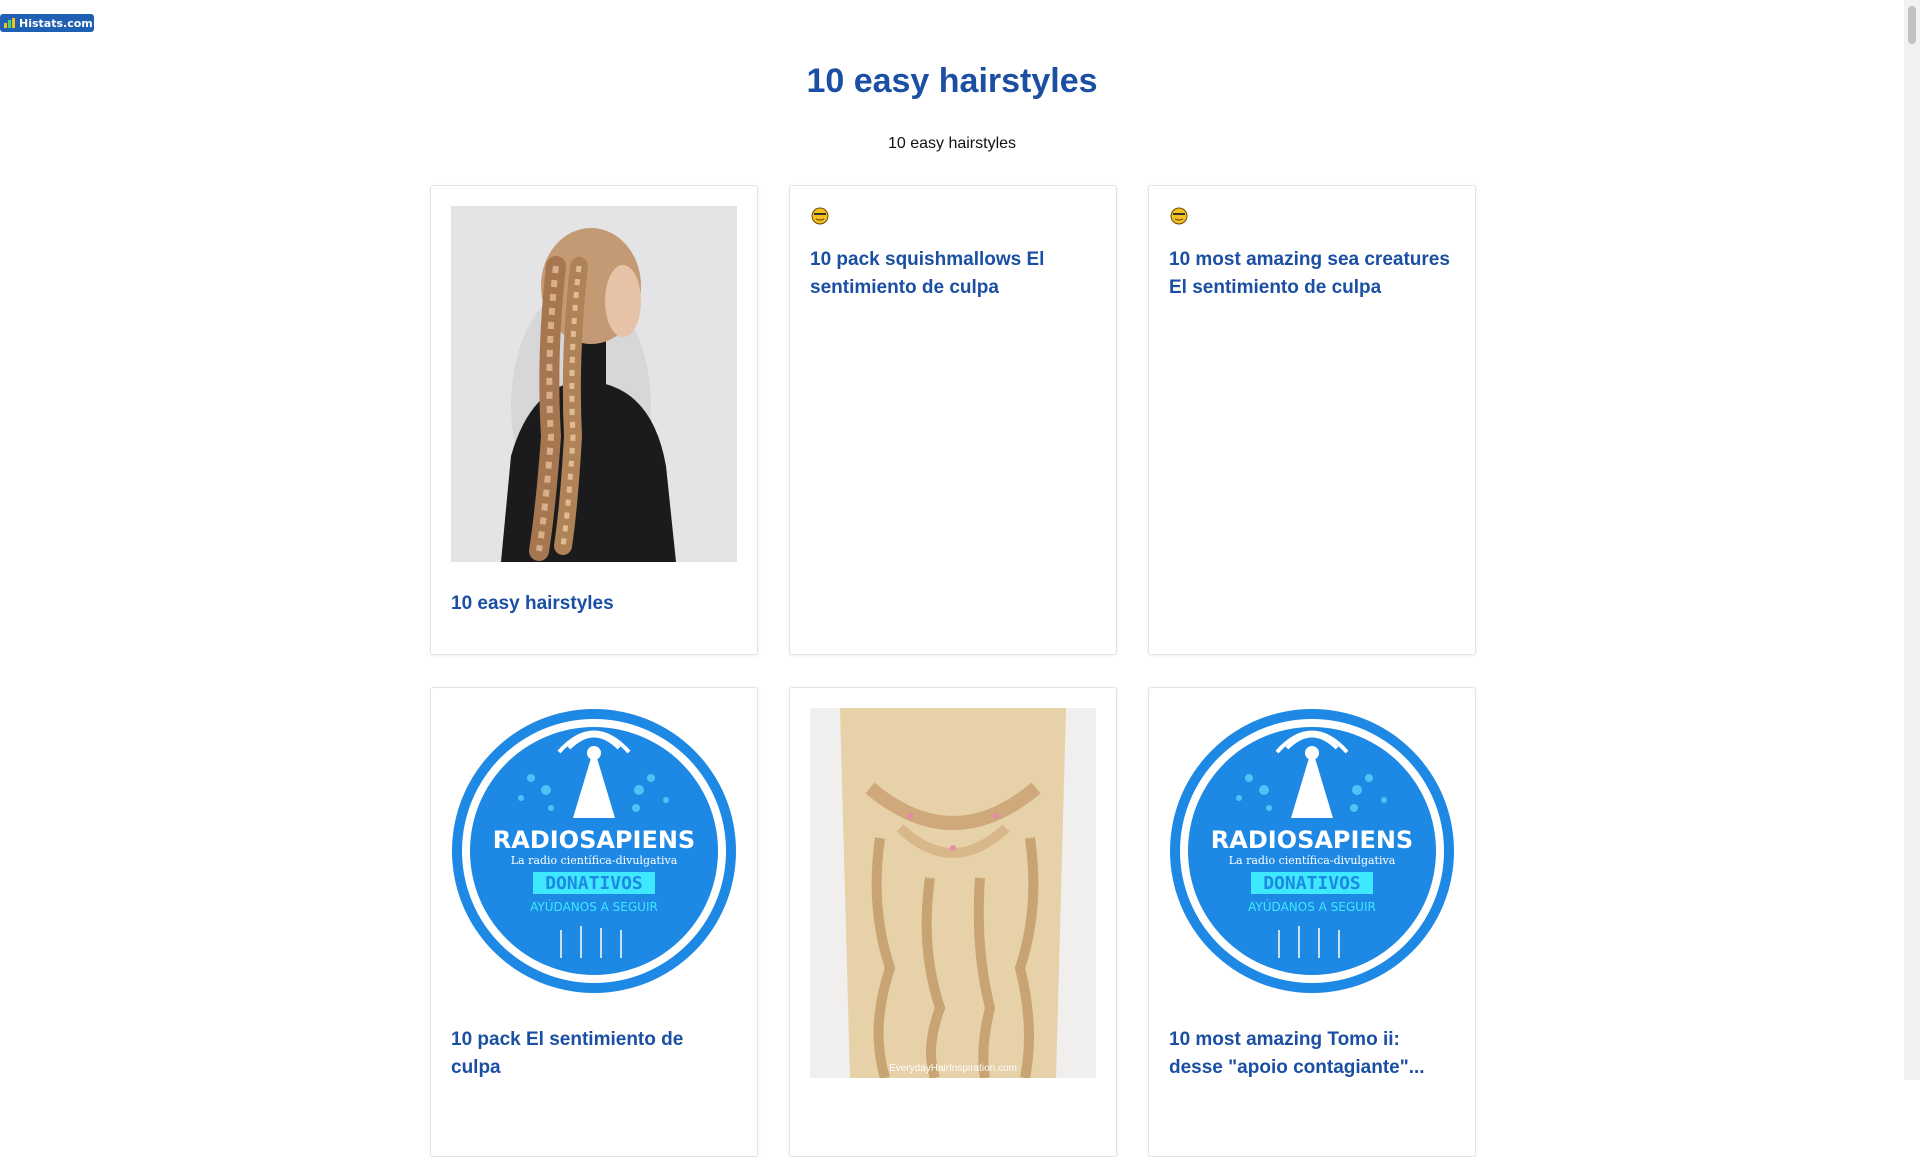 Image resolution: width=1920 pixels, height=1157 pixels. Describe the element at coordinates (594, 1054) in the screenshot. I see `card-title-link: 10 pack El sentimiento de culpa` at that location.